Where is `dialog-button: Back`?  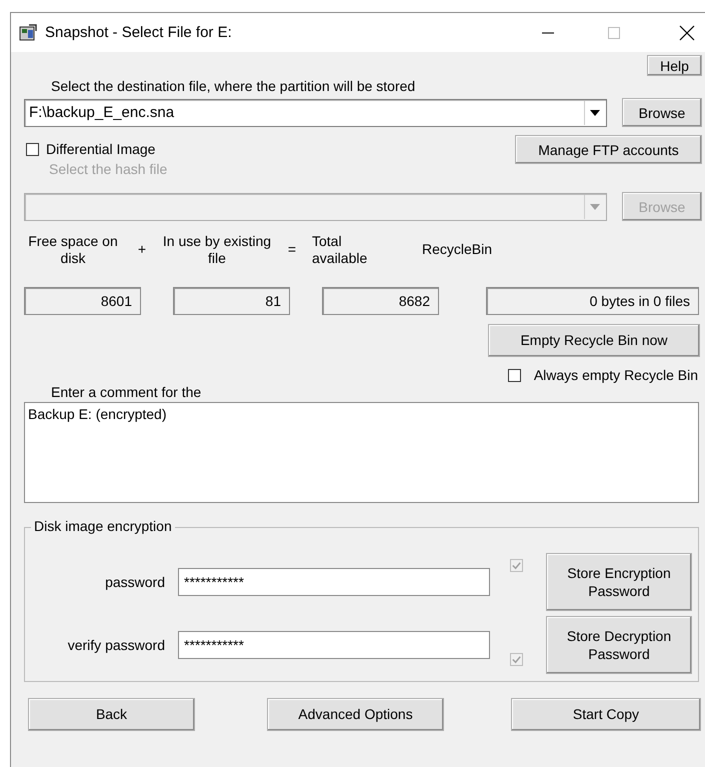
dialog-button: Back is located at coordinates (111, 714).